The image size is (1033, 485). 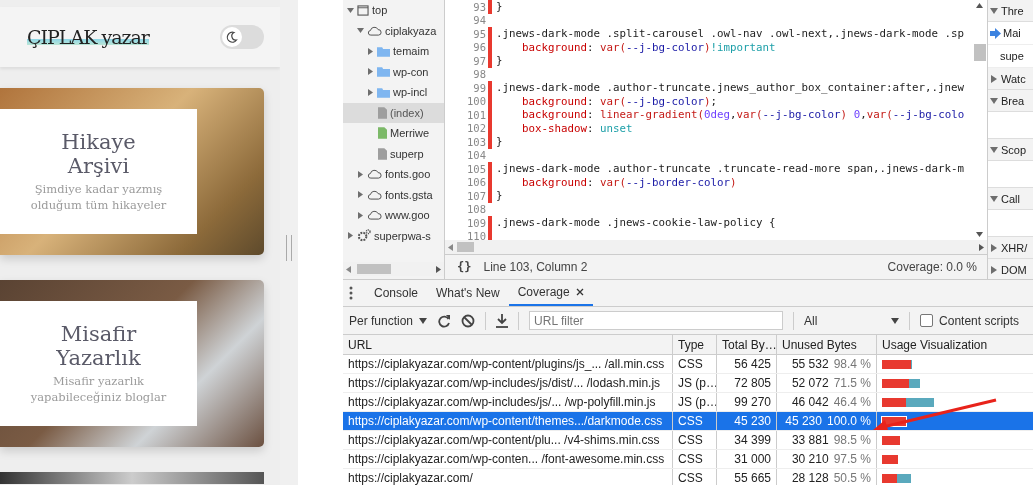 What do you see at coordinates (1010, 248) in the screenshot?
I see `debugger-section-header: XHR/` at bounding box center [1010, 248].